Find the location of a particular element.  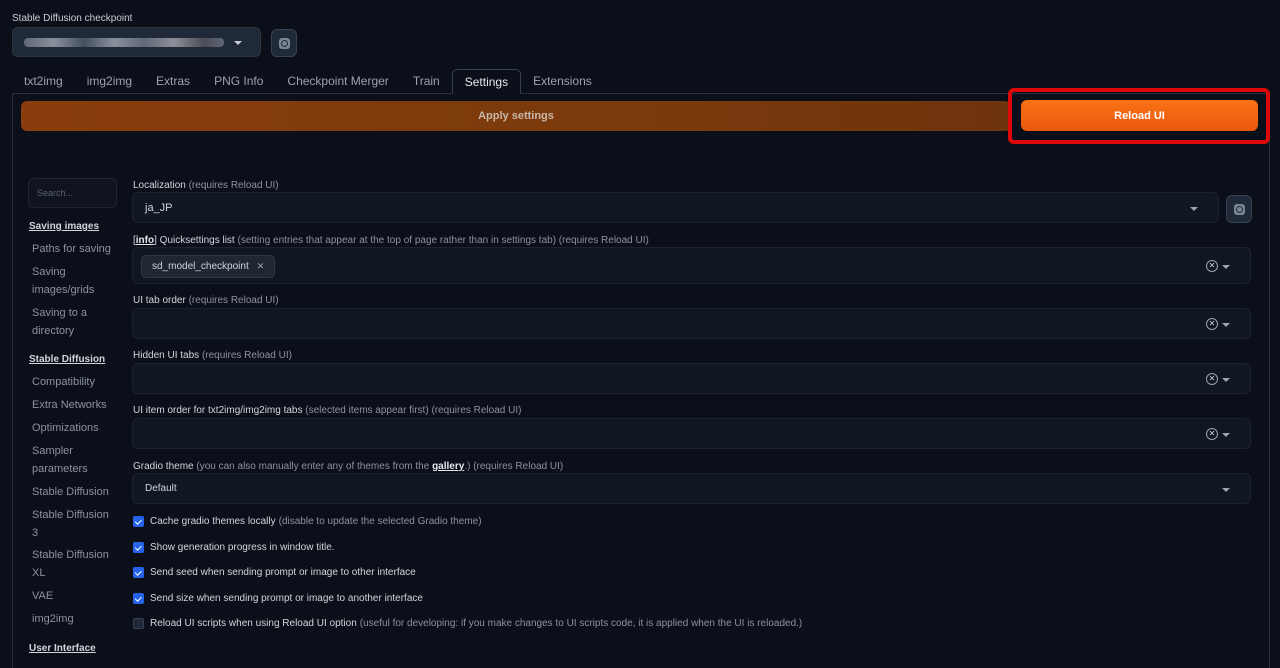

checkpoint-select is located at coordinates (136, 42).